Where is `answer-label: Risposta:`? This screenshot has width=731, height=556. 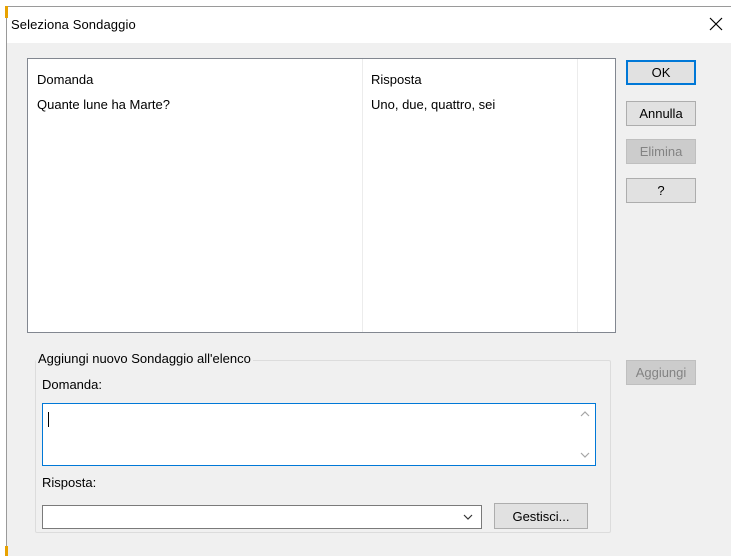
answer-label: Risposta: is located at coordinates (69, 482).